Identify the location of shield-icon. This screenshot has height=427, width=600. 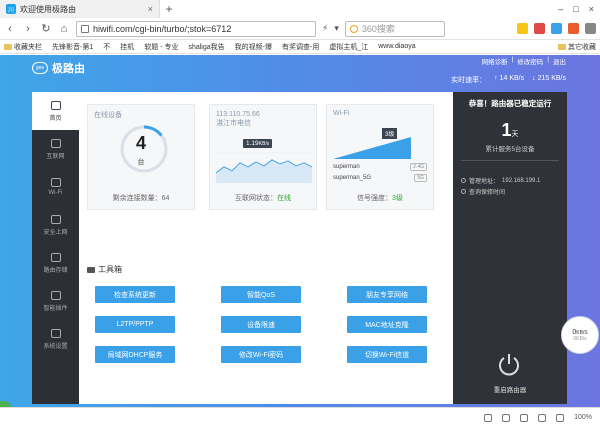
(55, 219).